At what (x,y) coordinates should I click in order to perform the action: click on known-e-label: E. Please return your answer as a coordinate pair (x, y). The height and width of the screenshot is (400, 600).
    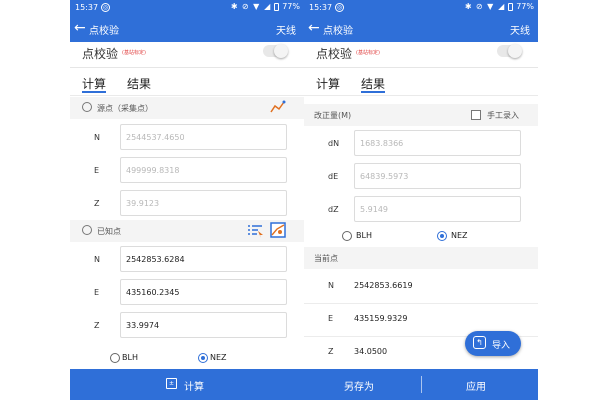
    Looking at the image, I should click on (97, 292).